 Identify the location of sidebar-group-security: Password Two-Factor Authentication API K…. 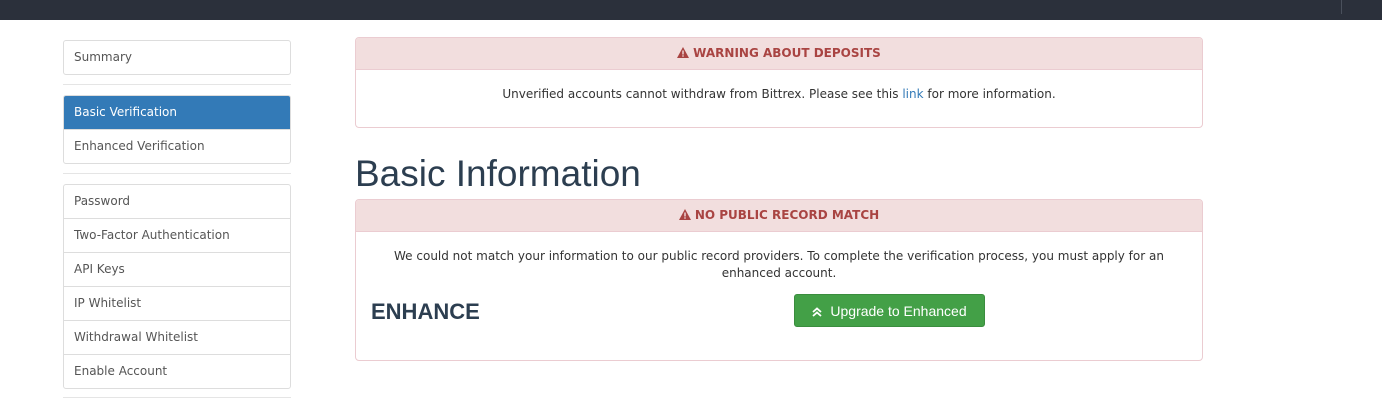
(177, 286).